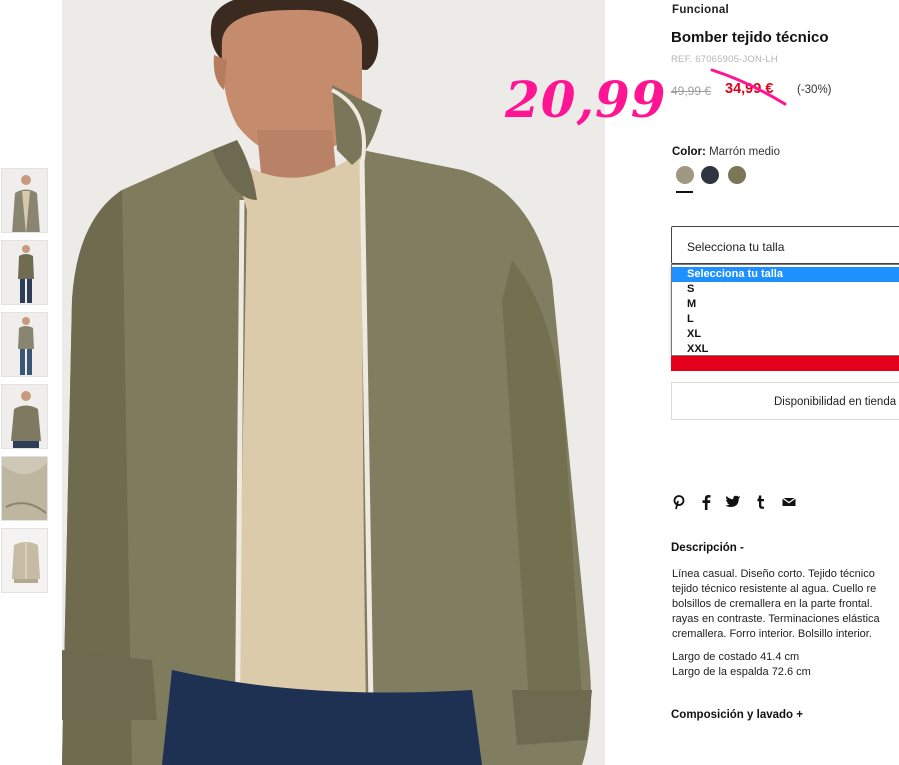  Describe the element at coordinates (586, 99) in the screenshot. I see `handwritten-price-annotation: 20,99` at that location.